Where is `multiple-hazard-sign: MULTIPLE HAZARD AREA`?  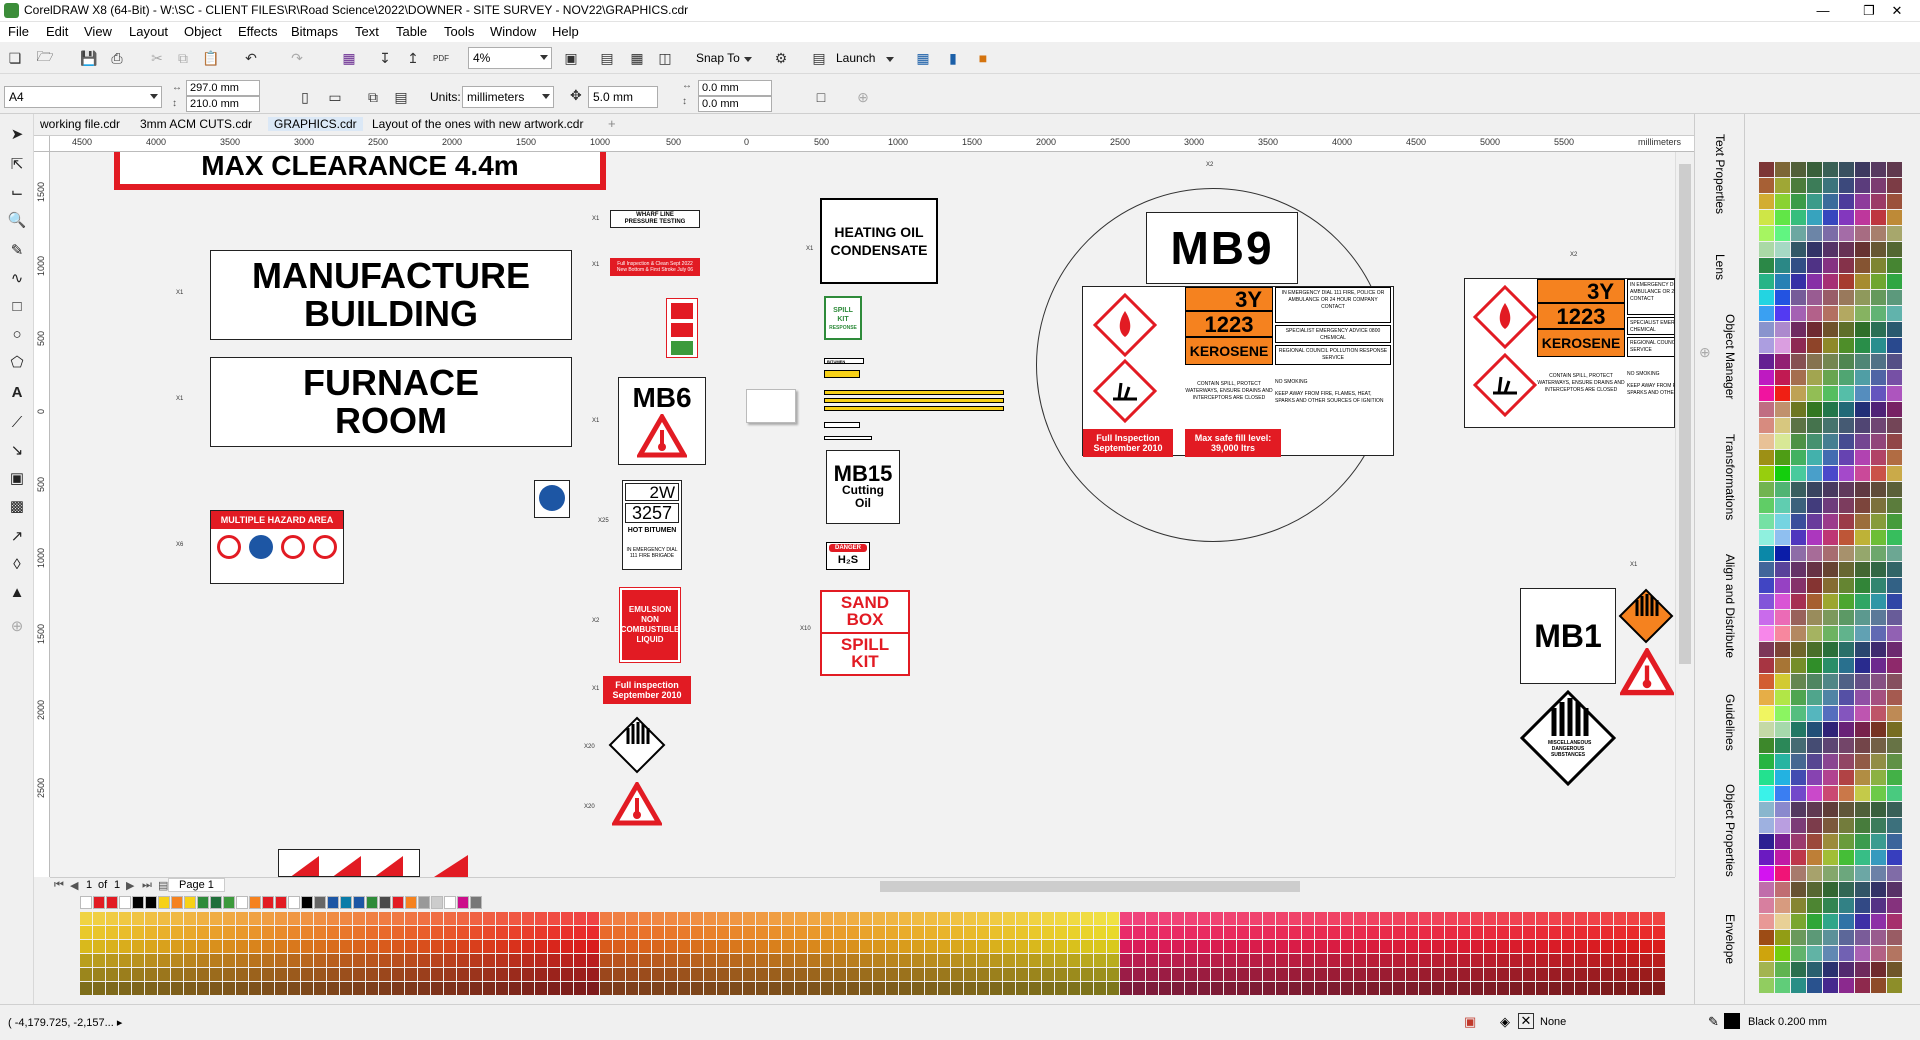
multiple-hazard-sign: MULTIPLE HAZARD AREA is located at coordinates (277, 547).